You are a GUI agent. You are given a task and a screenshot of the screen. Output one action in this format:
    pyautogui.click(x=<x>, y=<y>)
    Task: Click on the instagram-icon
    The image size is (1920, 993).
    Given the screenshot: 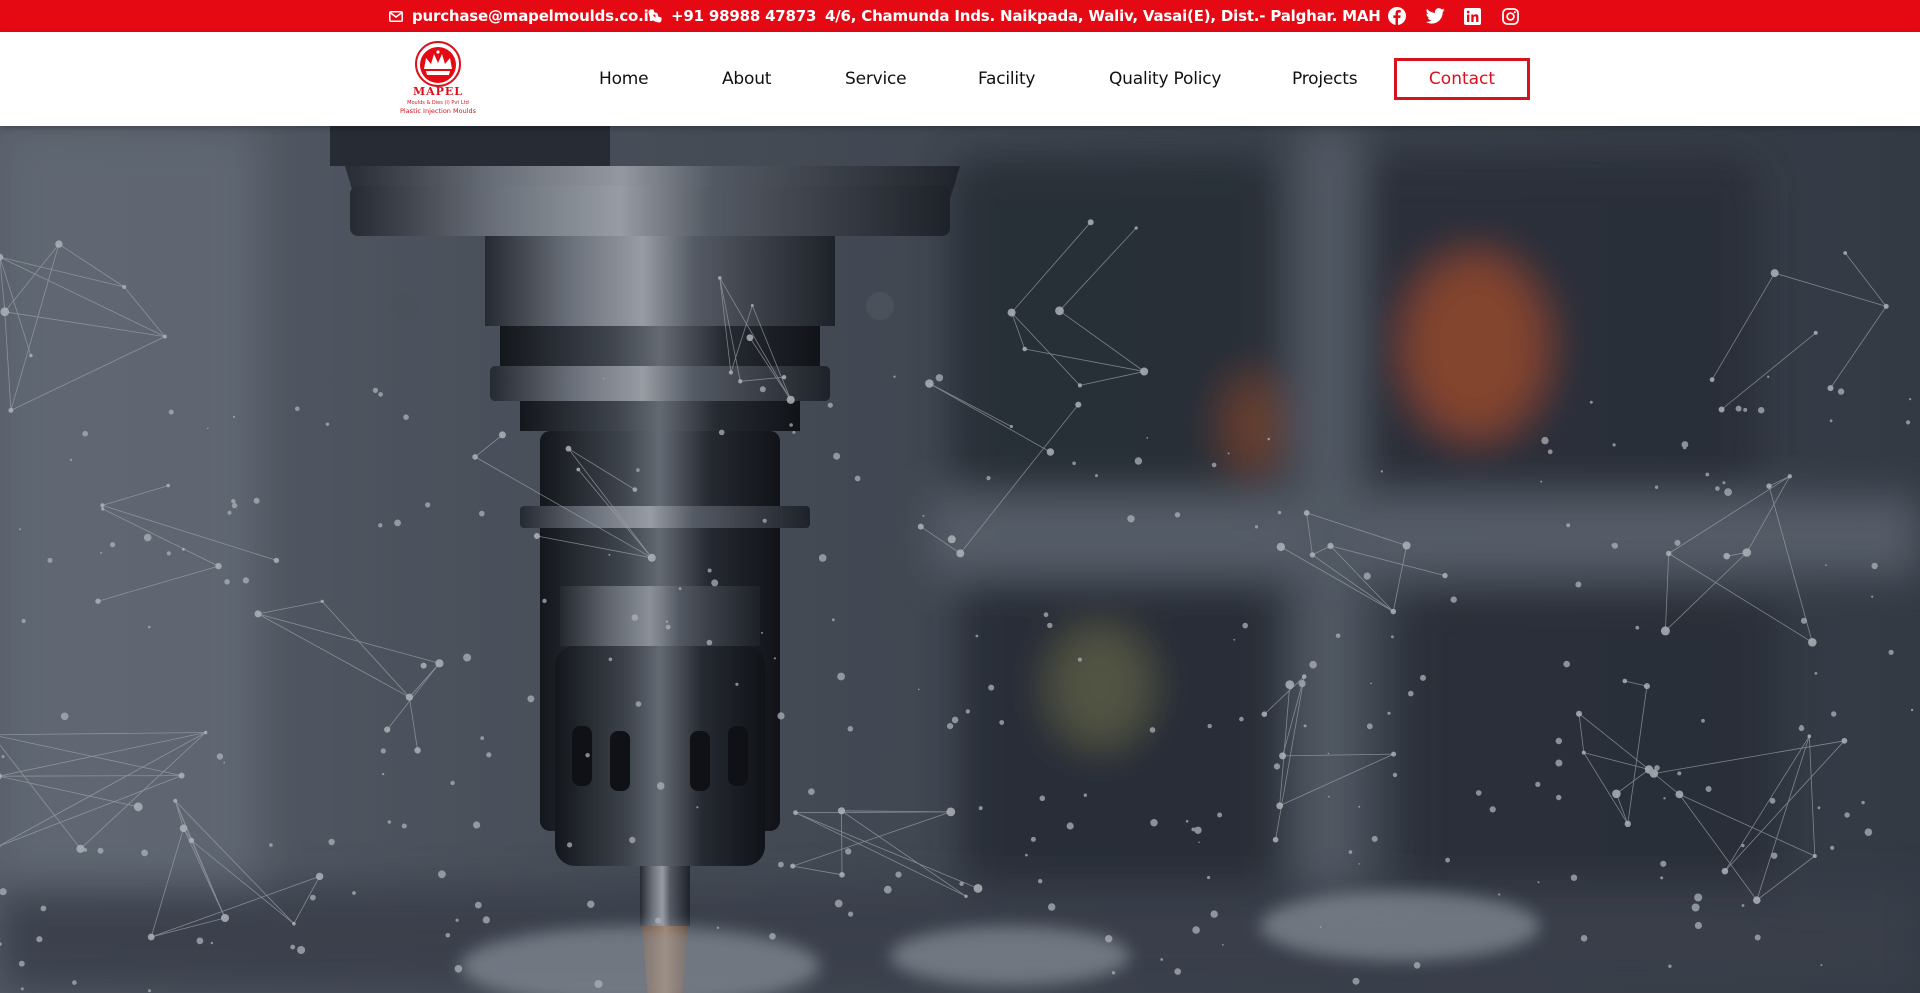 What is the action you would take?
    pyautogui.click(x=1510, y=16)
    